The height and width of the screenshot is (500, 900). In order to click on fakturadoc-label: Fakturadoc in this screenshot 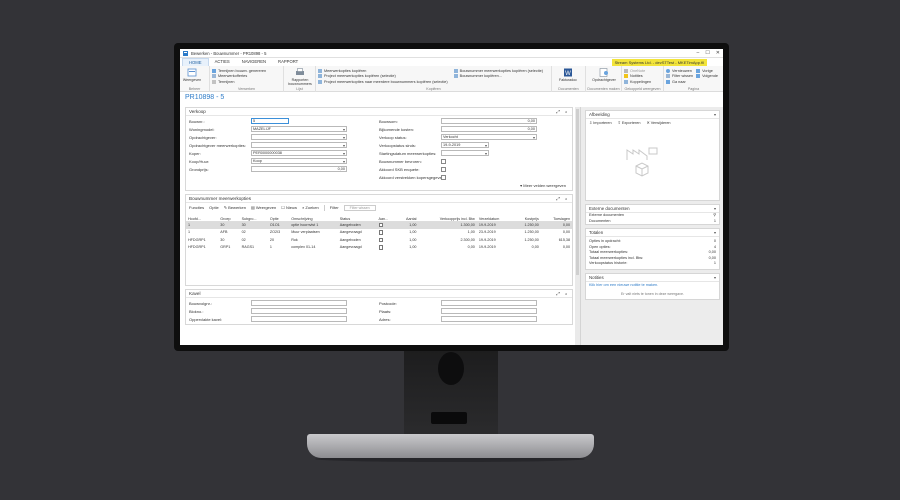, I will do `click(568, 80)`.